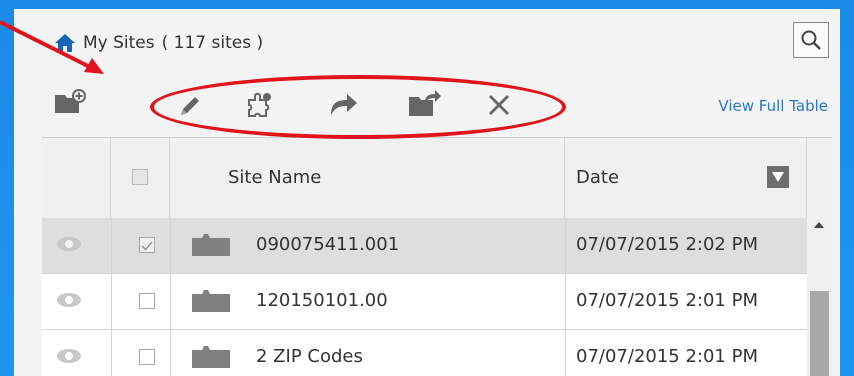  I want to click on annotation-arrow-icon, so click(52, 47).